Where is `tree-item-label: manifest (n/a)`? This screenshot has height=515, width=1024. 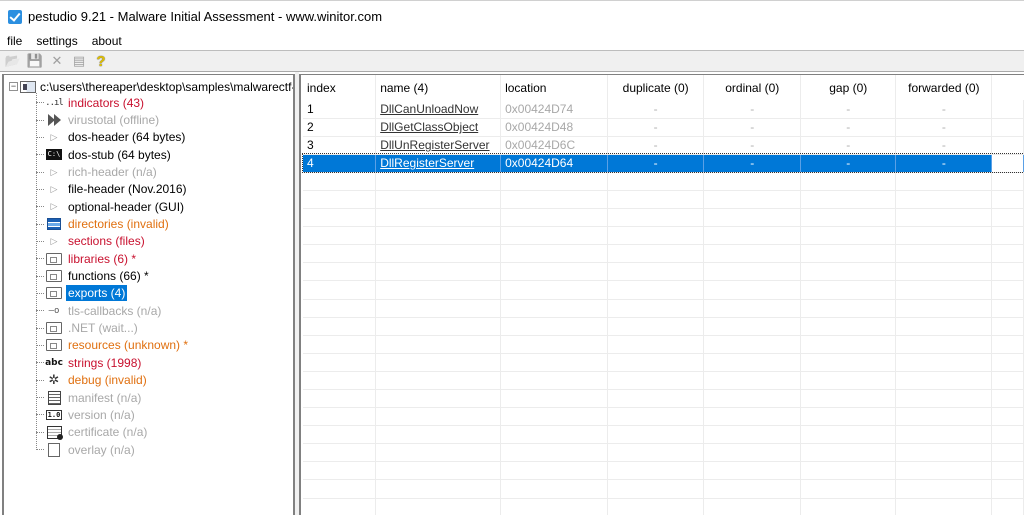 tree-item-label: manifest (n/a) is located at coordinates (105, 397).